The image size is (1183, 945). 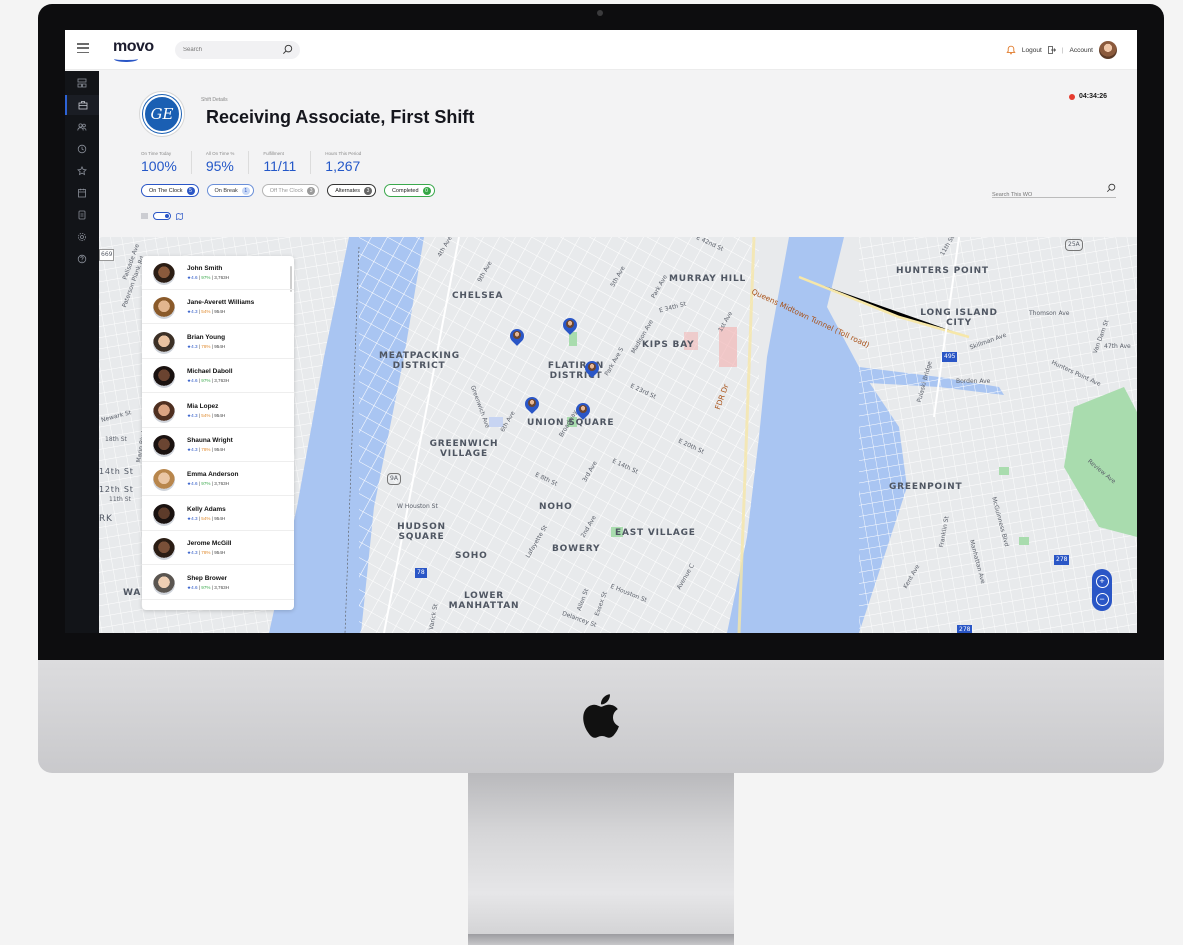 What do you see at coordinates (170, 190) in the screenshot?
I see `filter-on-the-clock: On The Clock 5` at bounding box center [170, 190].